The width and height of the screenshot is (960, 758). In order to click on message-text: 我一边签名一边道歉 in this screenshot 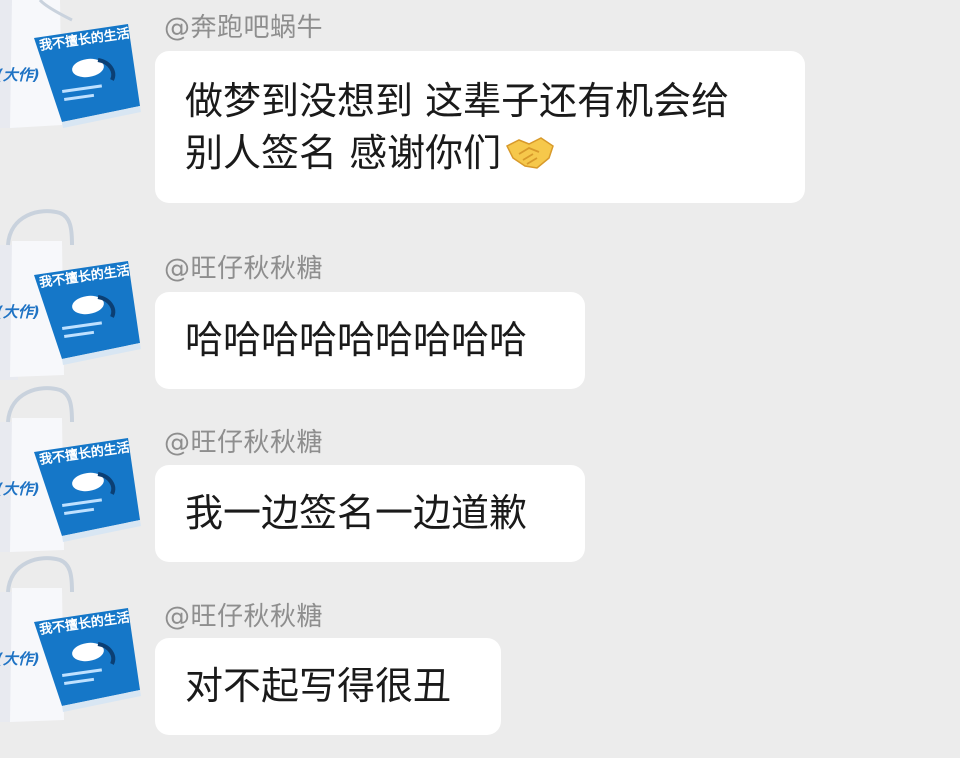, I will do `click(356, 513)`.